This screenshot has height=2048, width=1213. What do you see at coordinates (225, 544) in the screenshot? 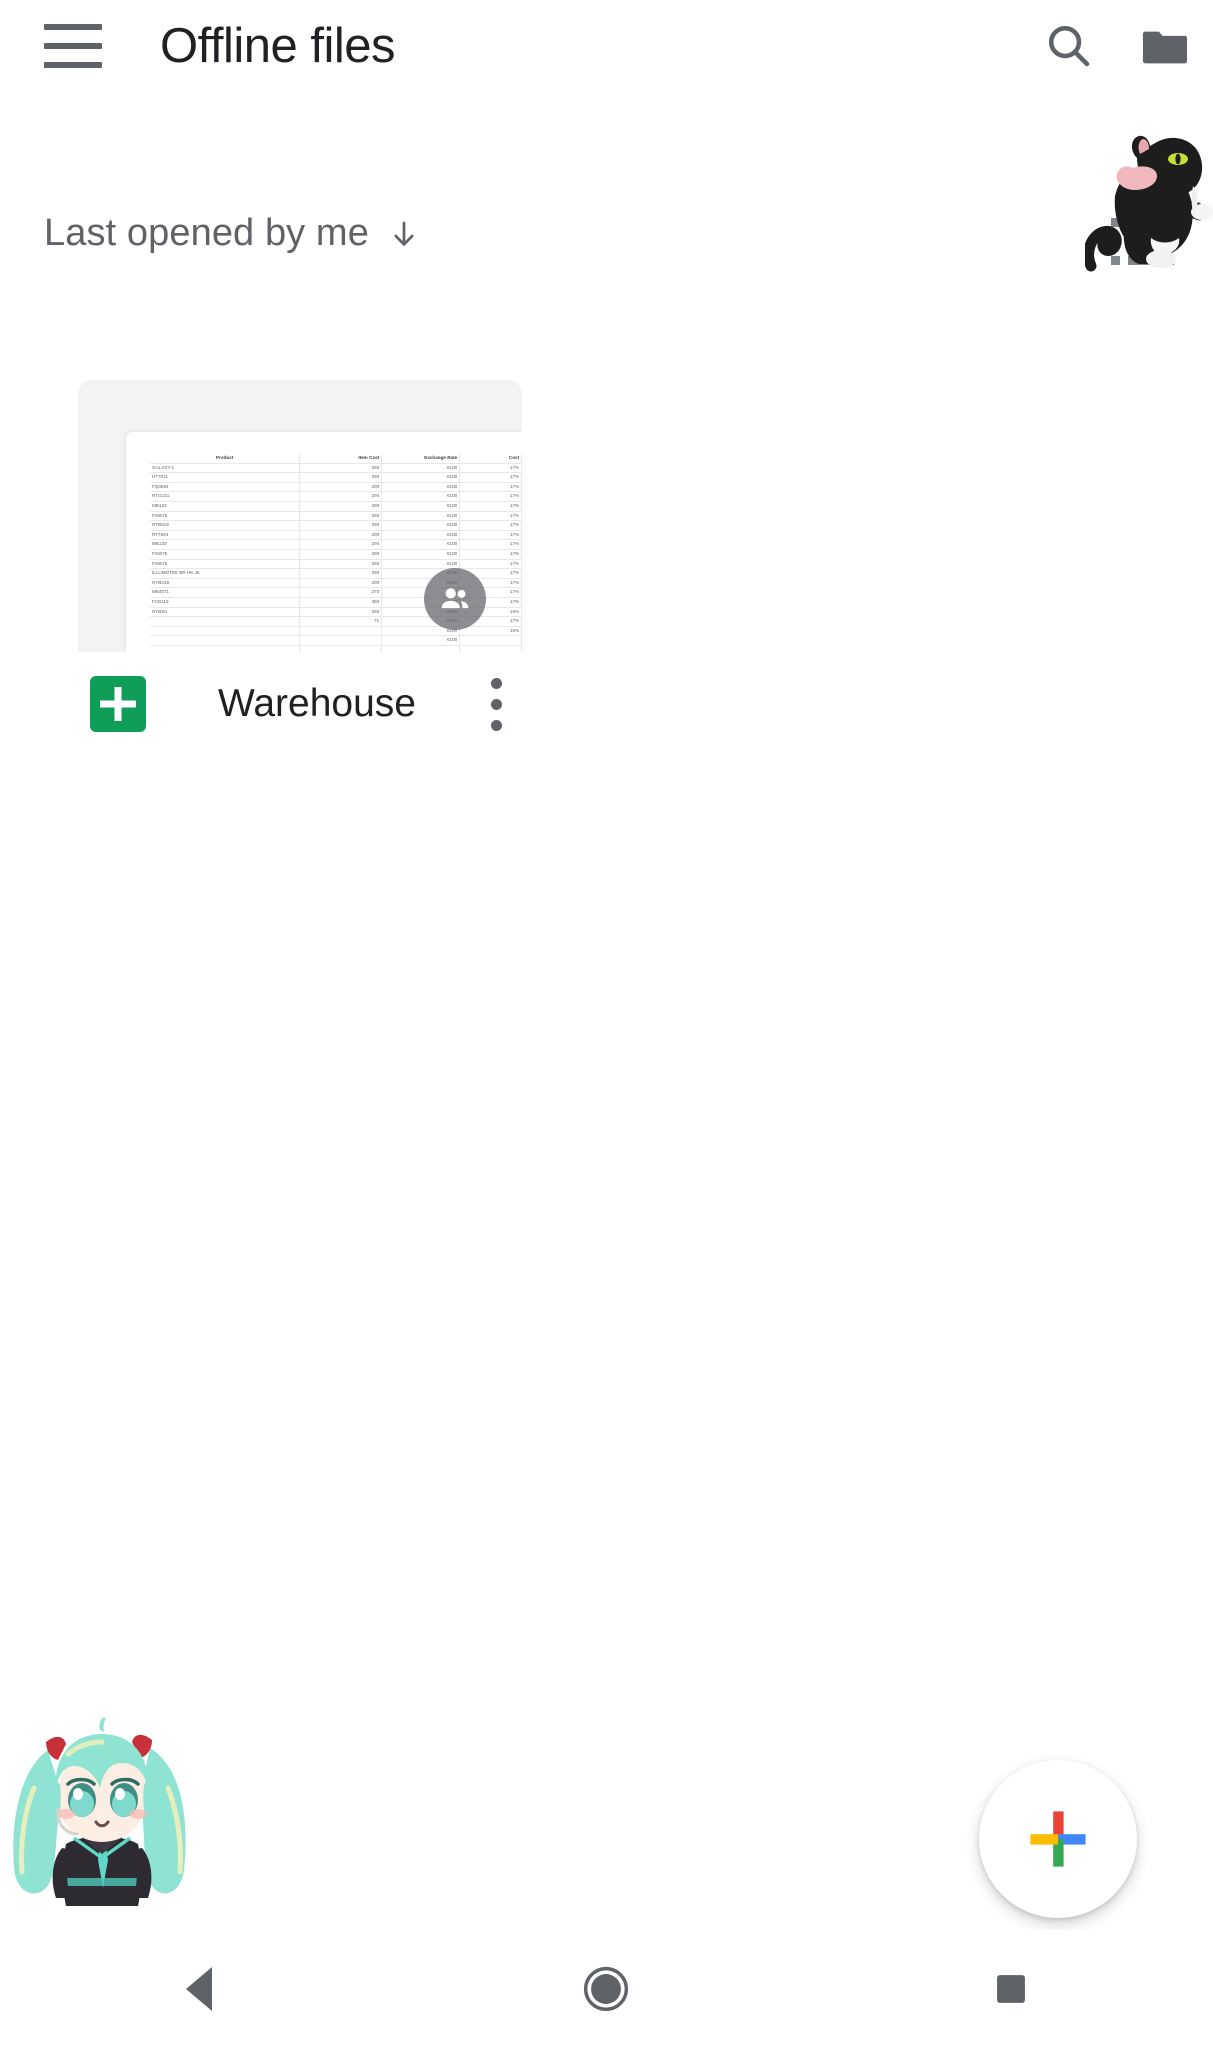
I see `table-cell: MB133` at bounding box center [225, 544].